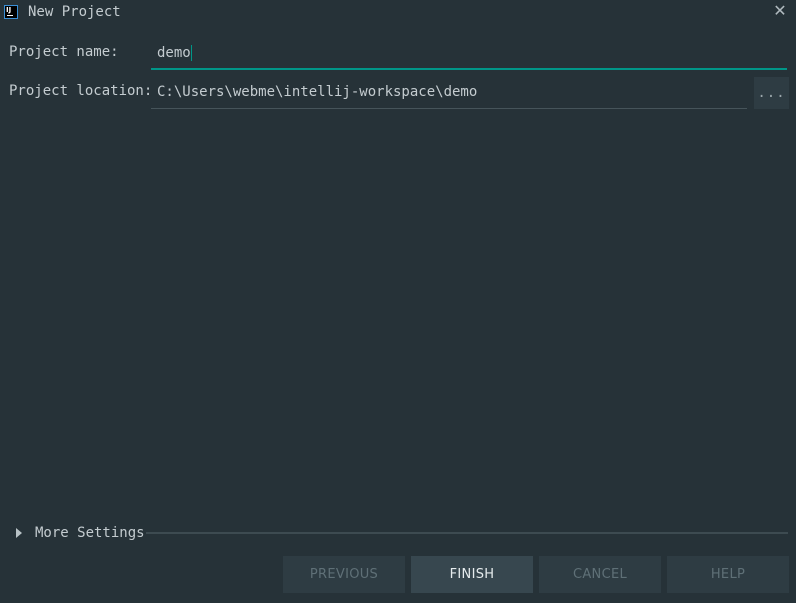 This screenshot has width=796, height=603. Describe the element at coordinates (780, 11) in the screenshot. I see `close-icon: ✕` at that location.